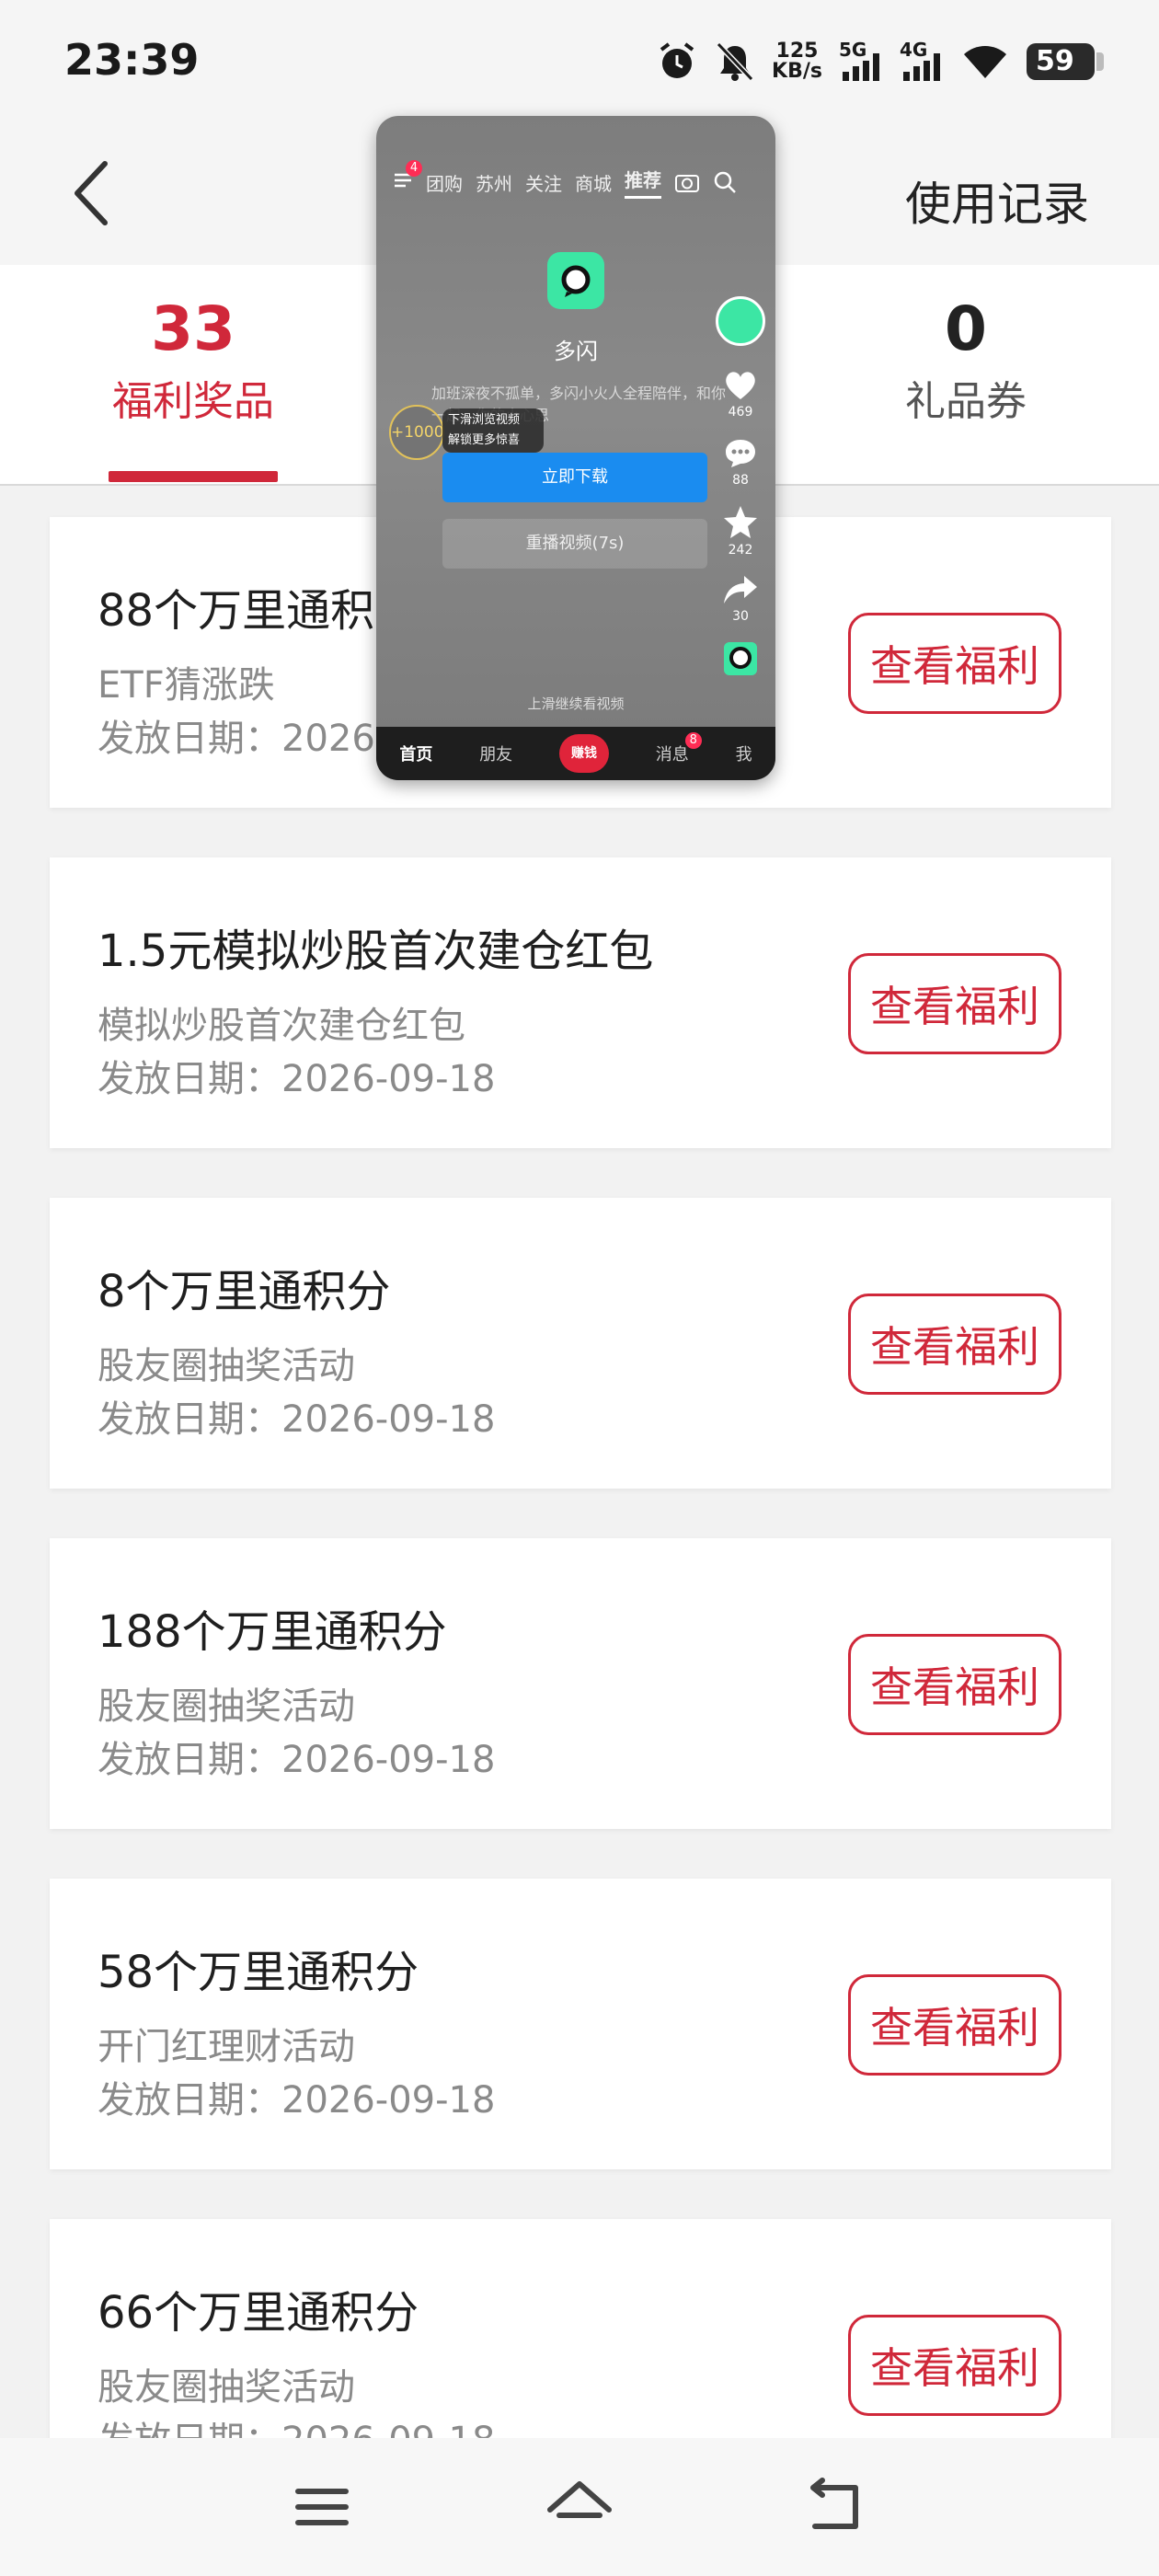  Describe the element at coordinates (740, 385) in the screenshot. I see `heart-icon` at that location.